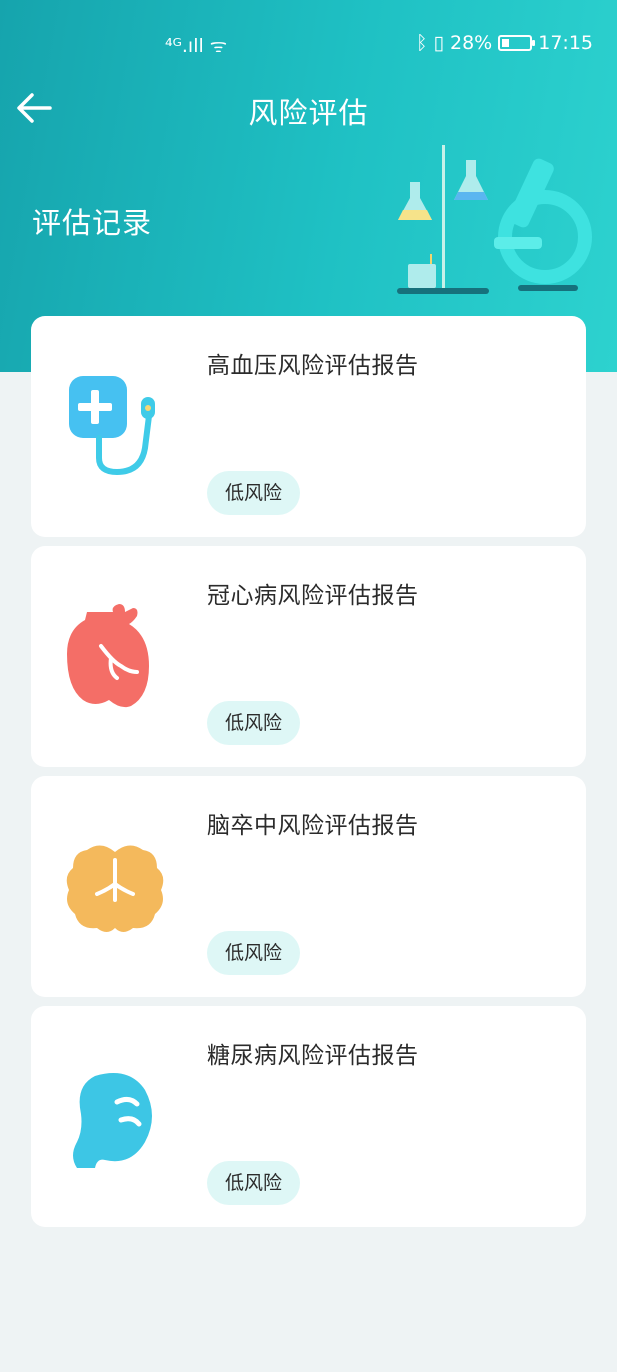 This screenshot has height=1372, width=617. I want to click on report-card-diabetes: 糖尿病风险评估报告 低风险, so click(308, 1116).